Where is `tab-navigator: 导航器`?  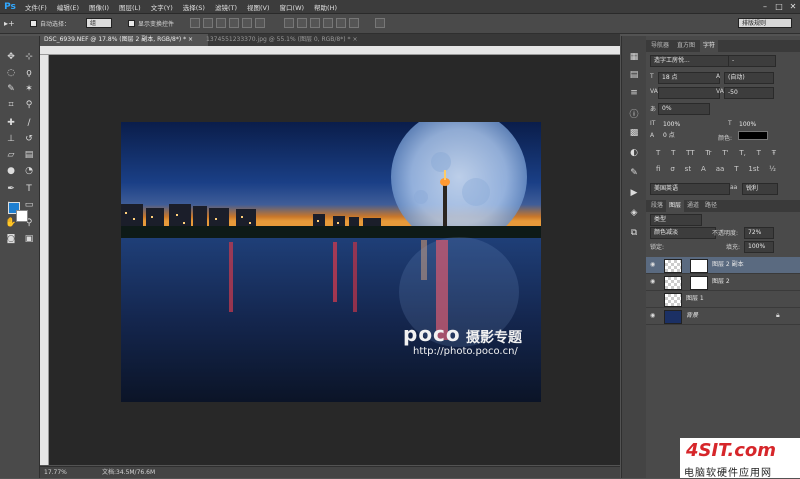
tab-navigator: 导航器 is located at coordinates (660, 46).